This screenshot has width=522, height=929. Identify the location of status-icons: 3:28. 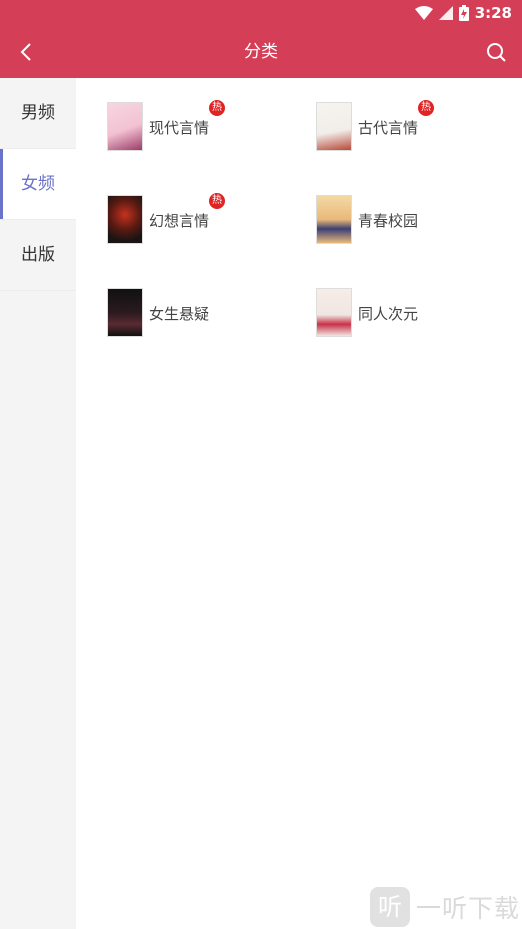
(463, 13).